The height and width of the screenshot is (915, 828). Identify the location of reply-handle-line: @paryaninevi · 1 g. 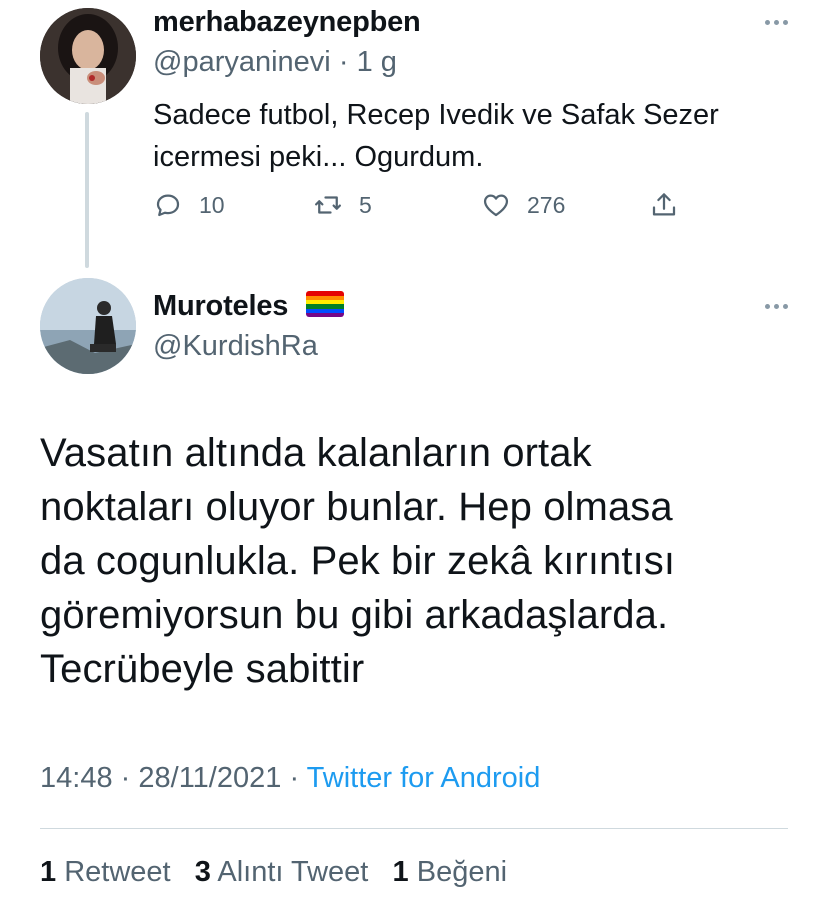
(275, 62).